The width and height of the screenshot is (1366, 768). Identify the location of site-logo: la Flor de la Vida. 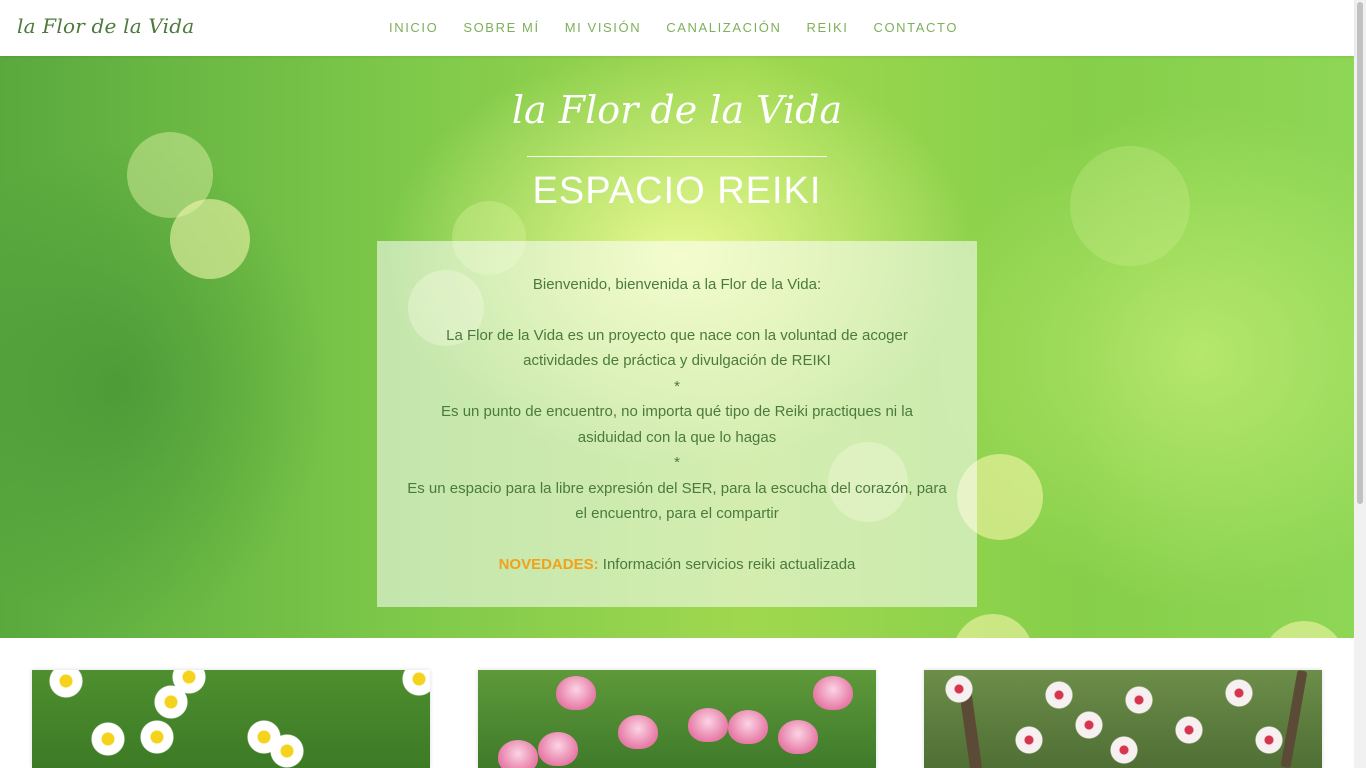
(105, 26).